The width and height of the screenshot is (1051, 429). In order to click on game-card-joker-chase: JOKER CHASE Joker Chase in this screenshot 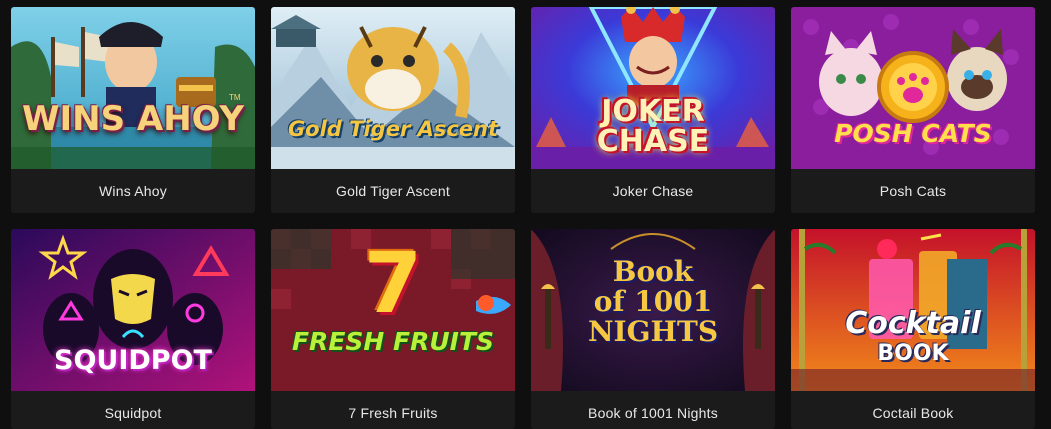, I will do `click(653, 110)`.